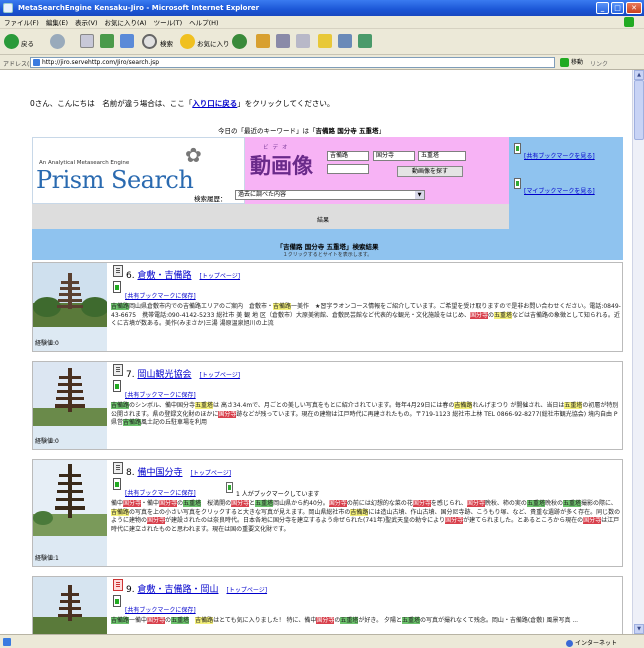  What do you see at coordinates (57, 41) in the screenshot?
I see `forward-icon` at bounding box center [57, 41].